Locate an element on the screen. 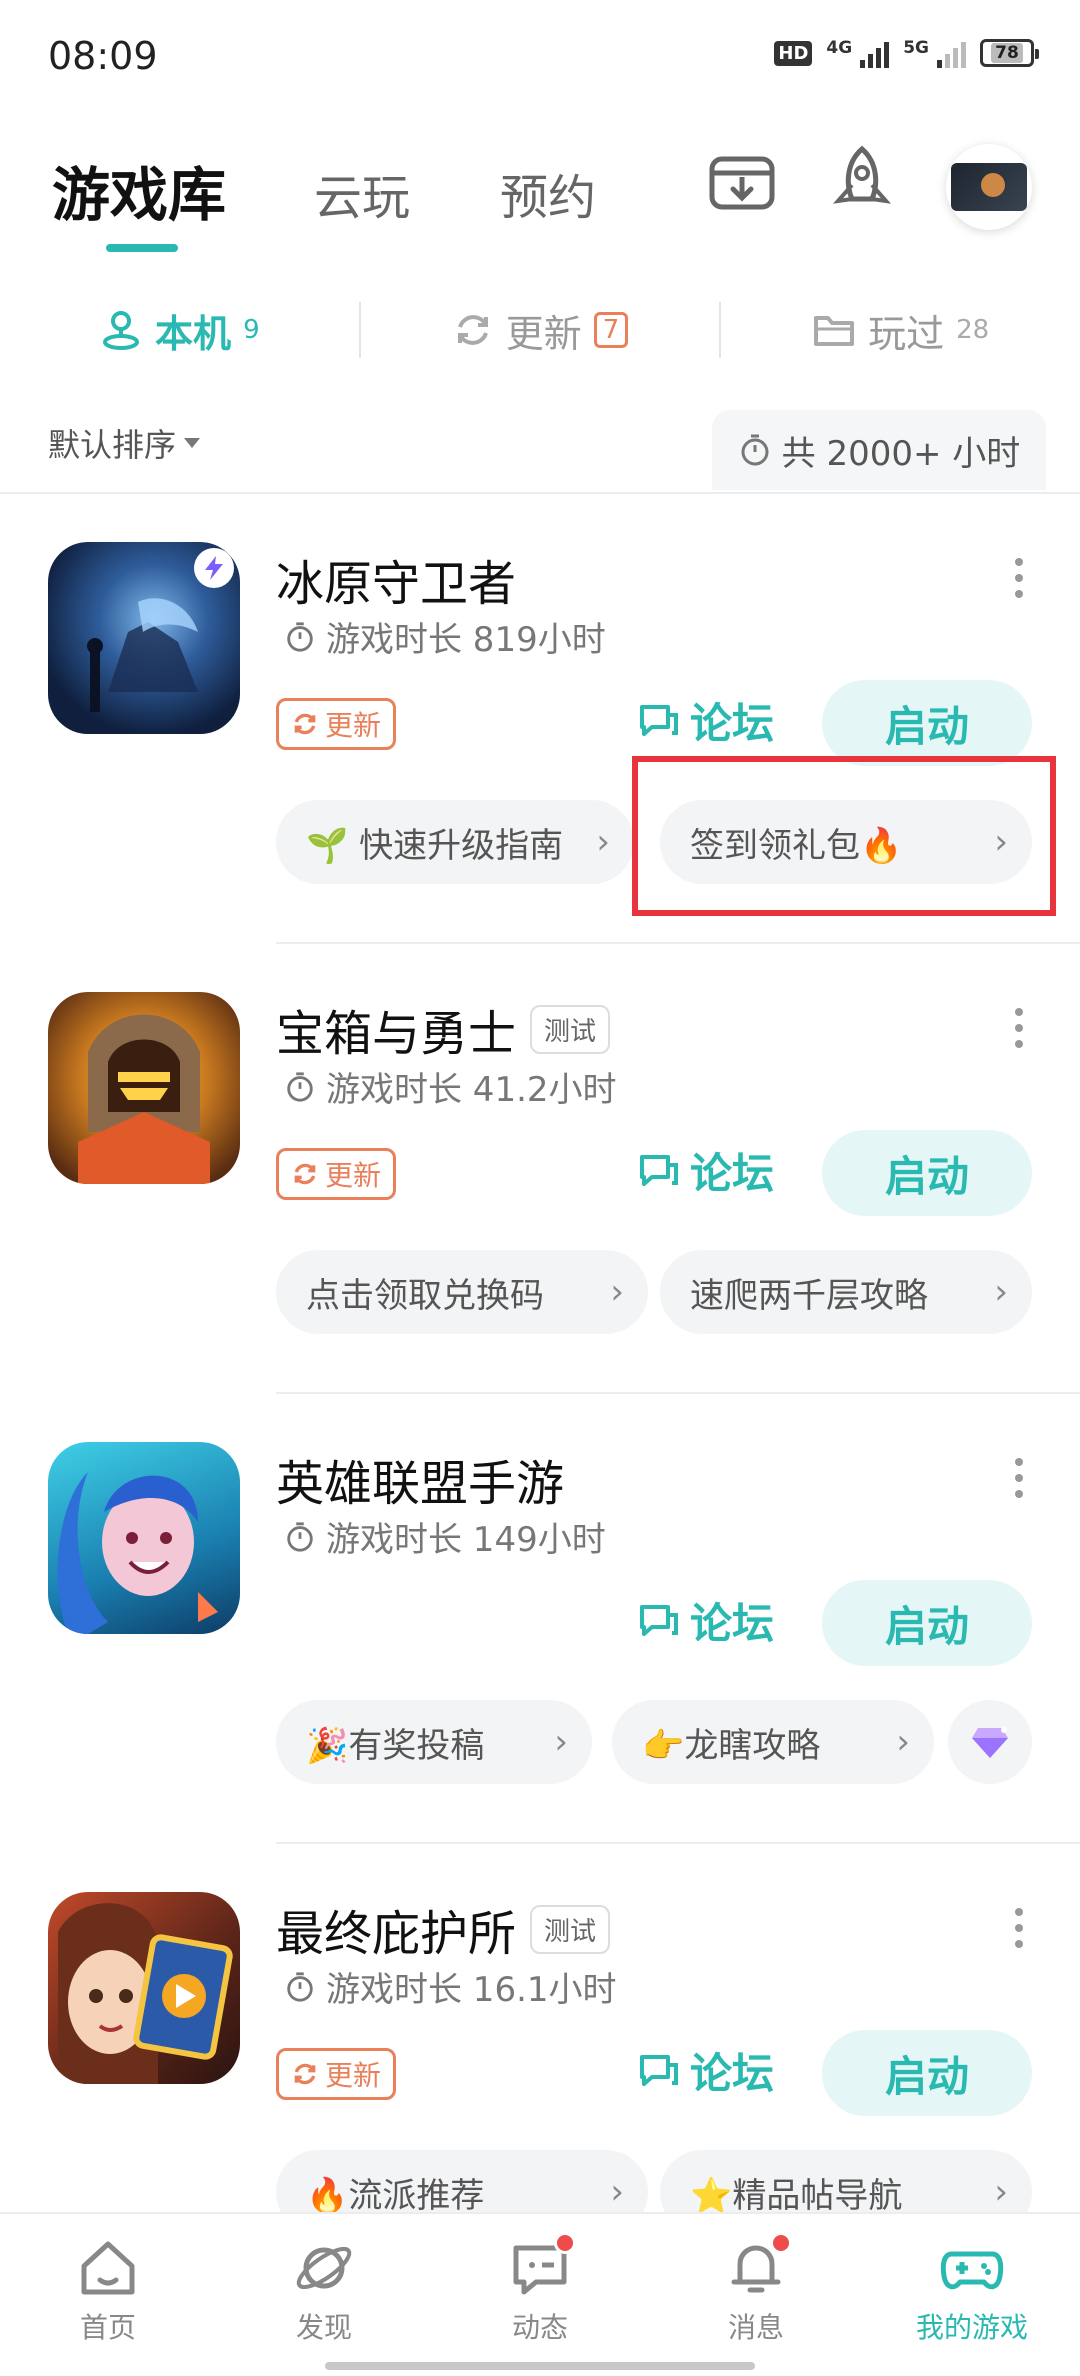 The height and width of the screenshot is (2376, 1080). tab-game-library: 游戏库 is located at coordinates (139, 190).